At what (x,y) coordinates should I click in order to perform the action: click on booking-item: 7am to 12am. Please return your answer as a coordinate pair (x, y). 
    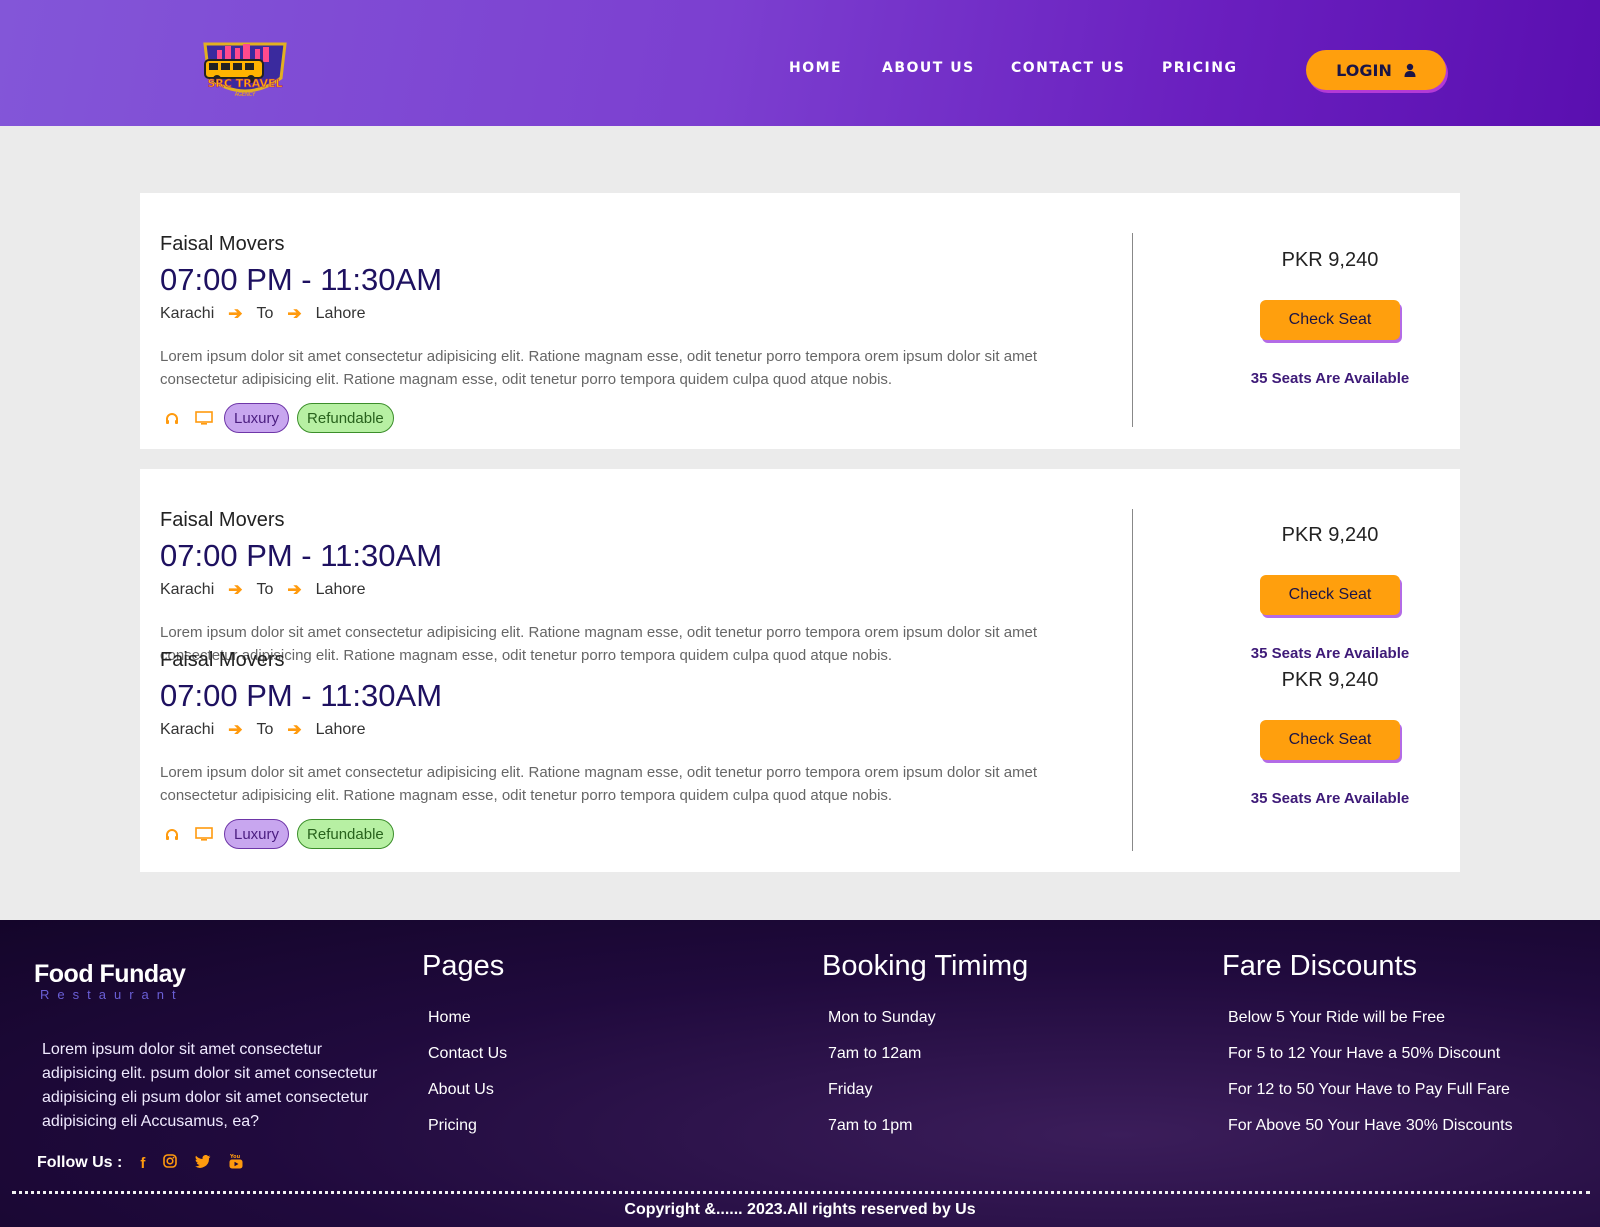
    Looking at the image, I should click on (875, 1053).